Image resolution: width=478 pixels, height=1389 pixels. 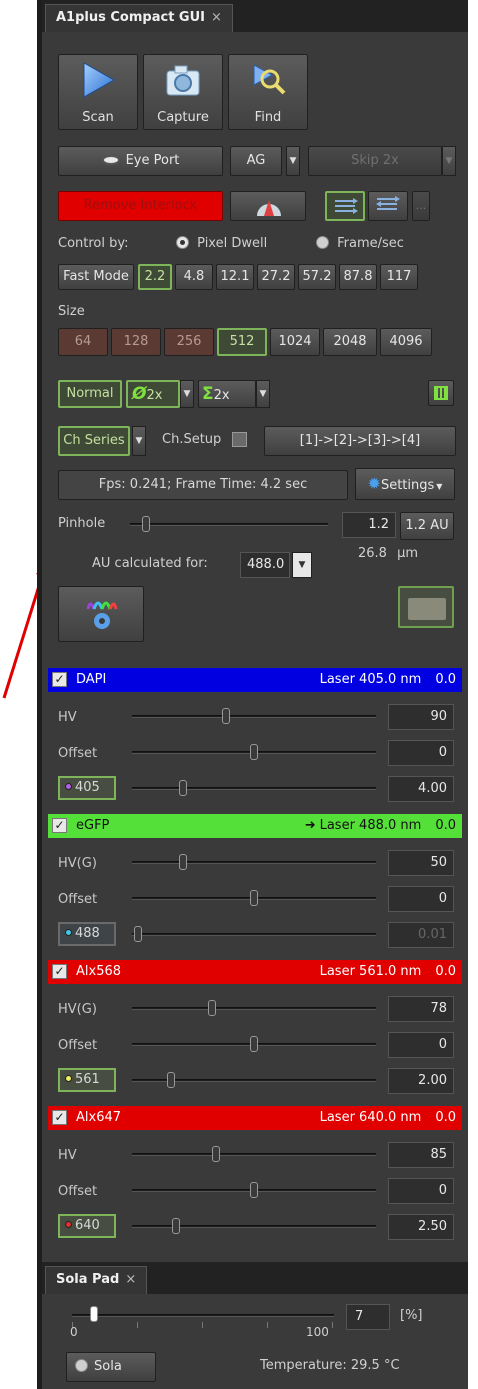 What do you see at coordinates (421, 1227) in the screenshot?
I see `channel-value-field: 2.50` at bounding box center [421, 1227].